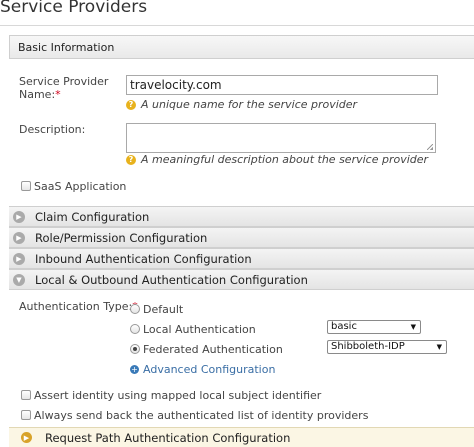  Describe the element at coordinates (237, 25) in the screenshot. I see `title-divider` at that location.